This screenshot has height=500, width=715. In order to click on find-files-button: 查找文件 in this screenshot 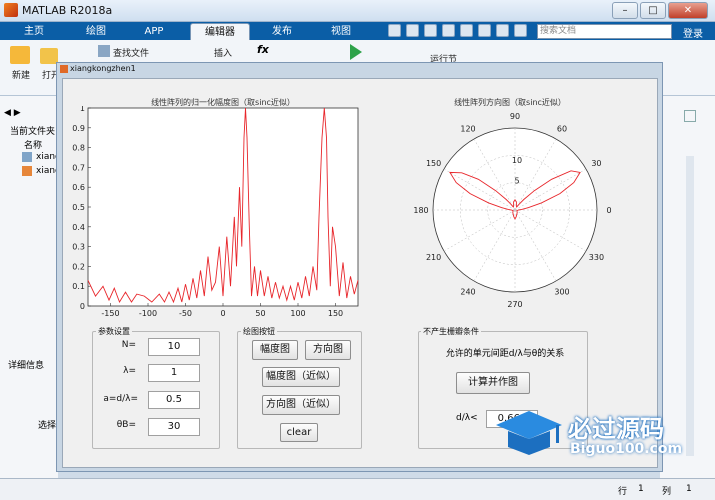, I will do `click(131, 52)`.